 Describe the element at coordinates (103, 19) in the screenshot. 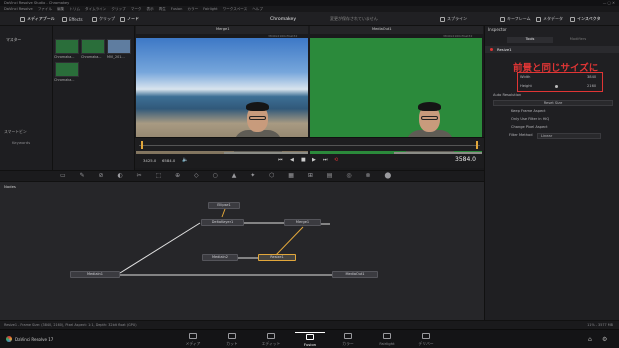

I see `clips-button: クリップ` at that location.